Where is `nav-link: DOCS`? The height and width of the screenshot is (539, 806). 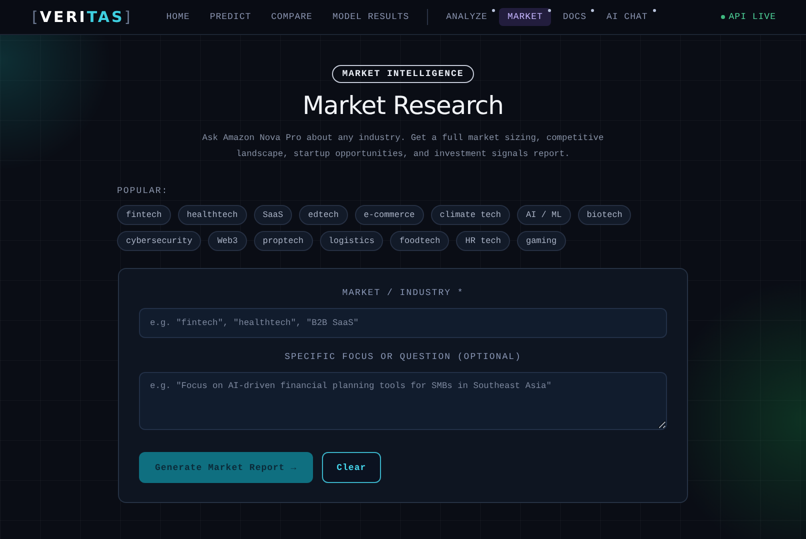 nav-link: DOCS is located at coordinates (574, 17).